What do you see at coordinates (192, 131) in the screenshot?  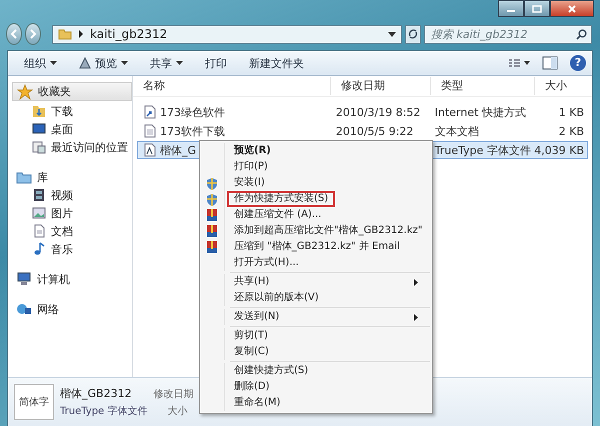 I see `file-name: 173软件下载` at bounding box center [192, 131].